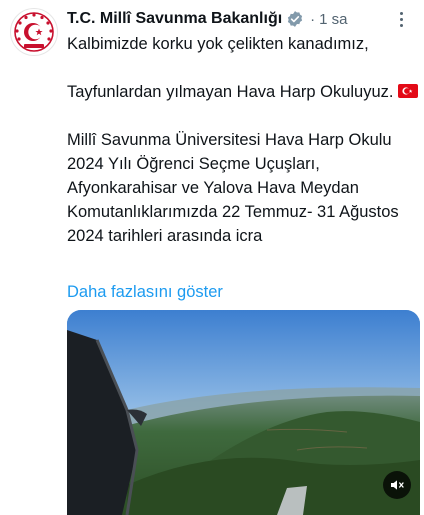  What do you see at coordinates (218, 44) in the screenshot?
I see `tweet-text-line-1: Kalbimizde korku yok çelikten kanadımız,` at bounding box center [218, 44].